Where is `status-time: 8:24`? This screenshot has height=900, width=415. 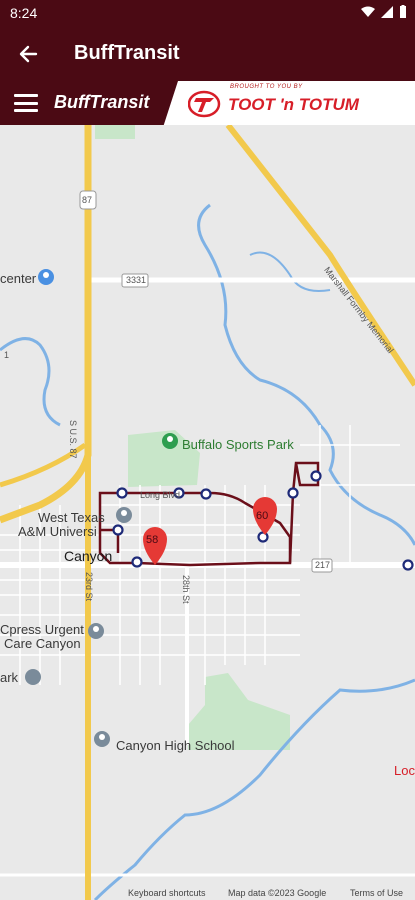
status-time: 8:24 is located at coordinates (24, 13).